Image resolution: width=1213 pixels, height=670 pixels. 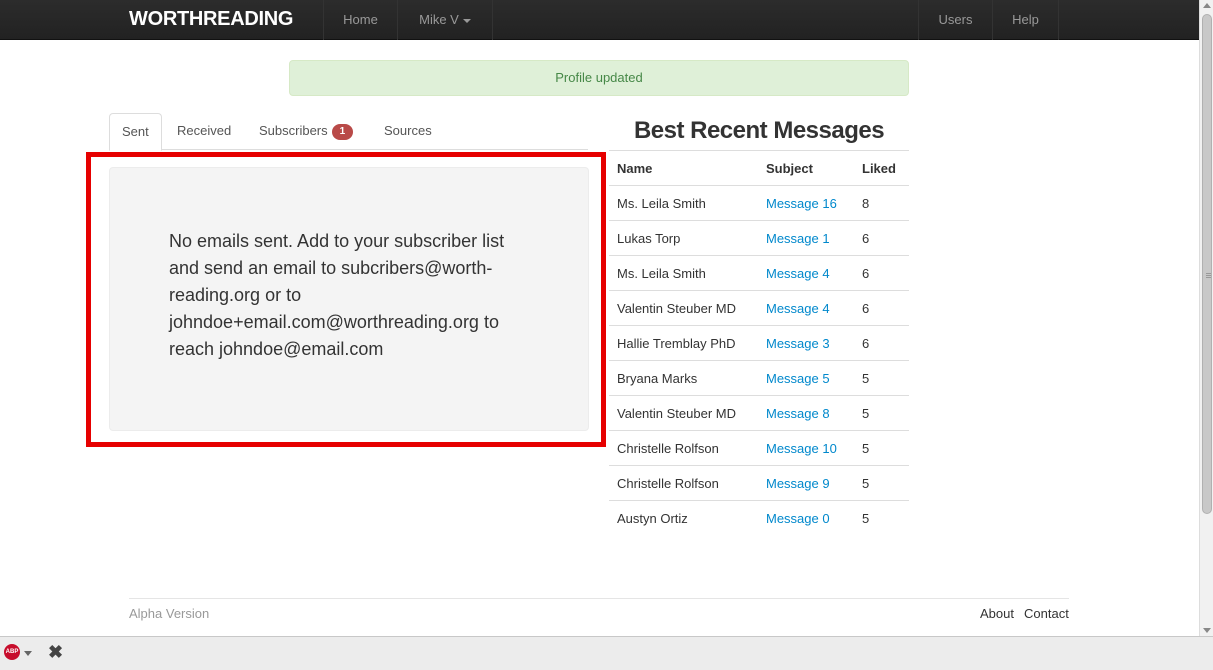 I want to click on nav-user-menu: Mike V, so click(x=445, y=20).